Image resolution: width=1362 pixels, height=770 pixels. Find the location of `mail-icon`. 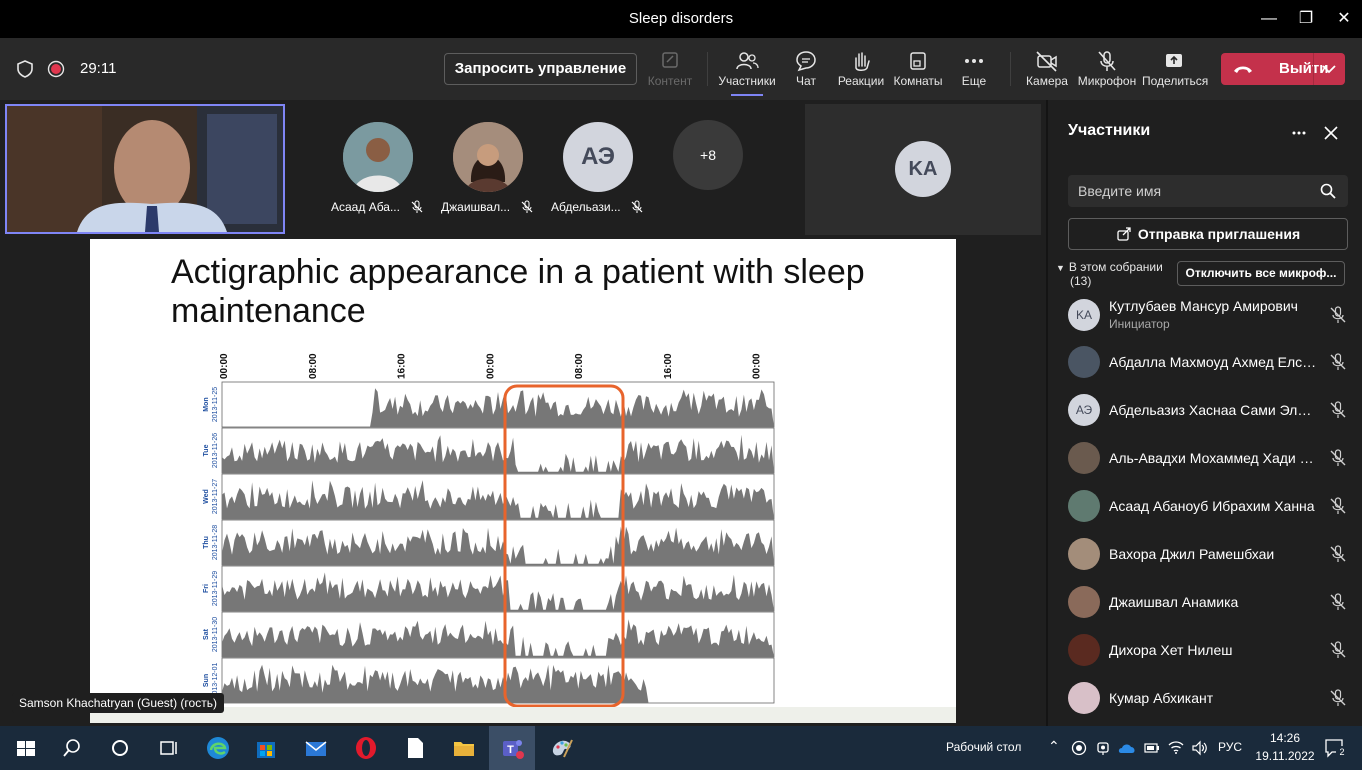

mail-icon is located at coordinates (316, 748).